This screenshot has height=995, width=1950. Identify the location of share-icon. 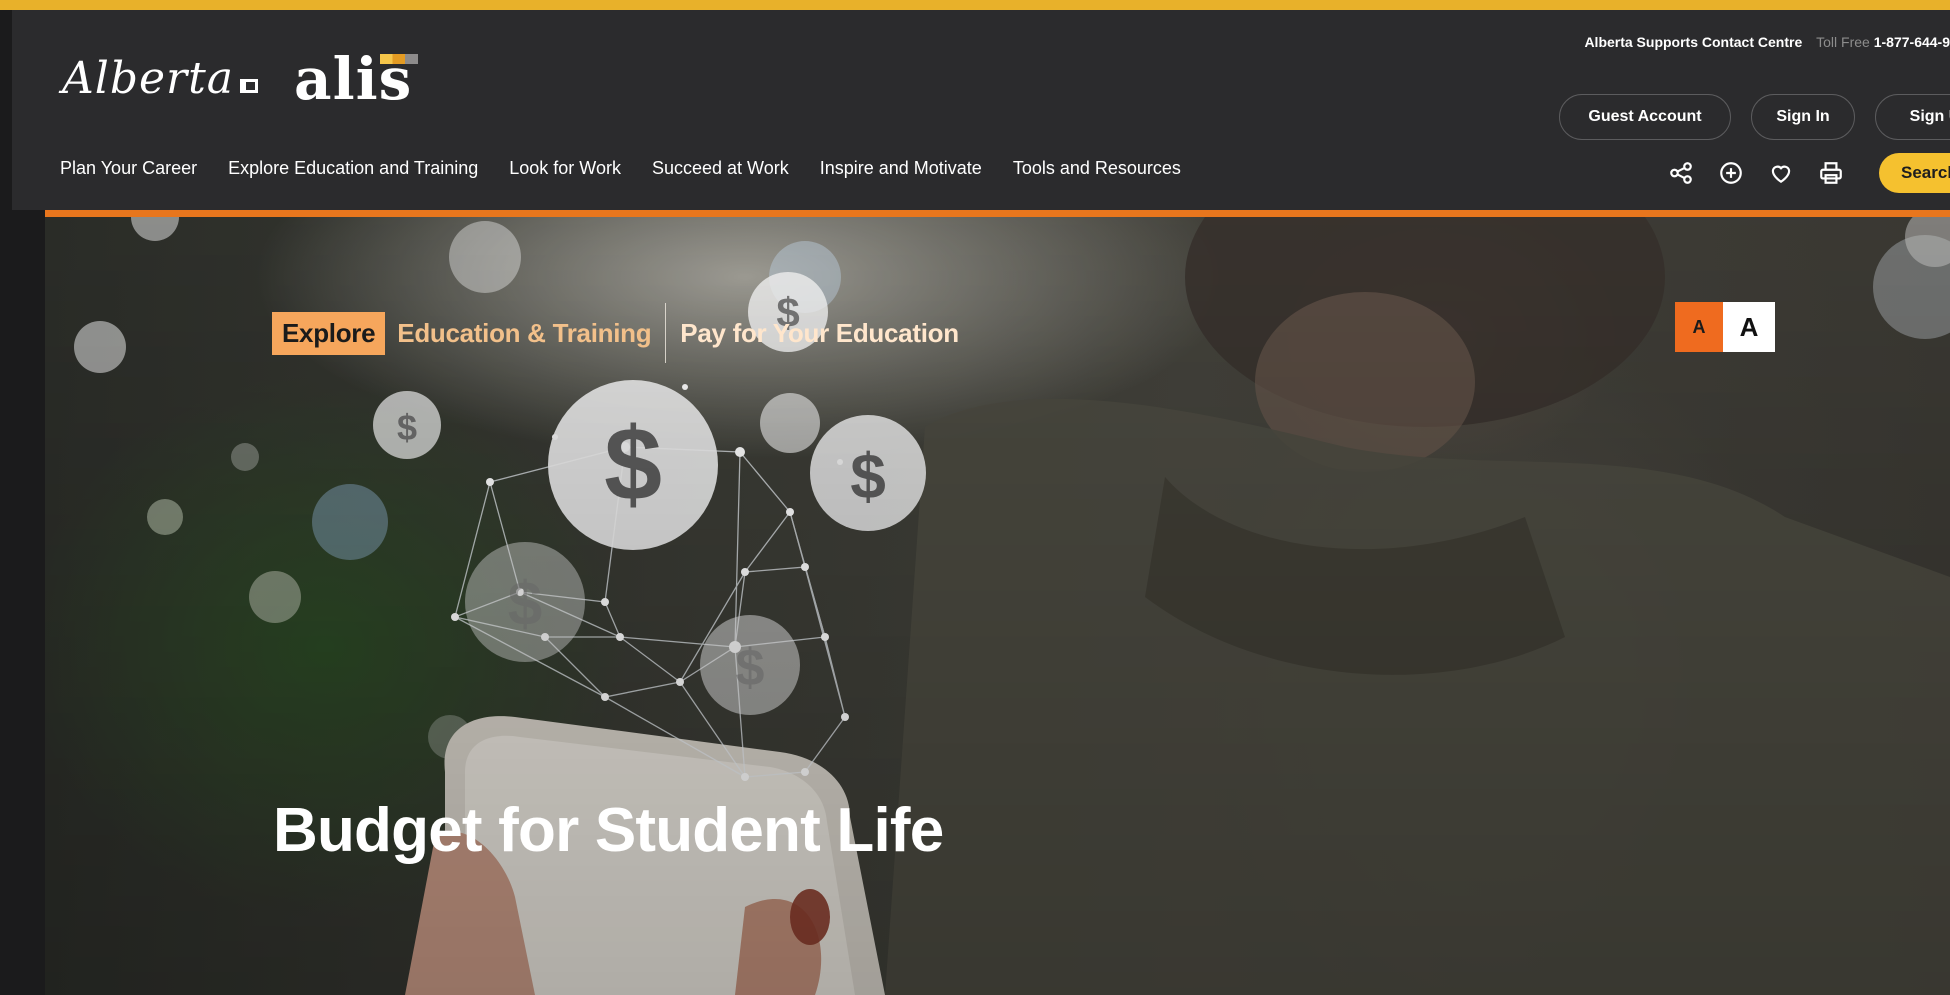
(1681, 173).